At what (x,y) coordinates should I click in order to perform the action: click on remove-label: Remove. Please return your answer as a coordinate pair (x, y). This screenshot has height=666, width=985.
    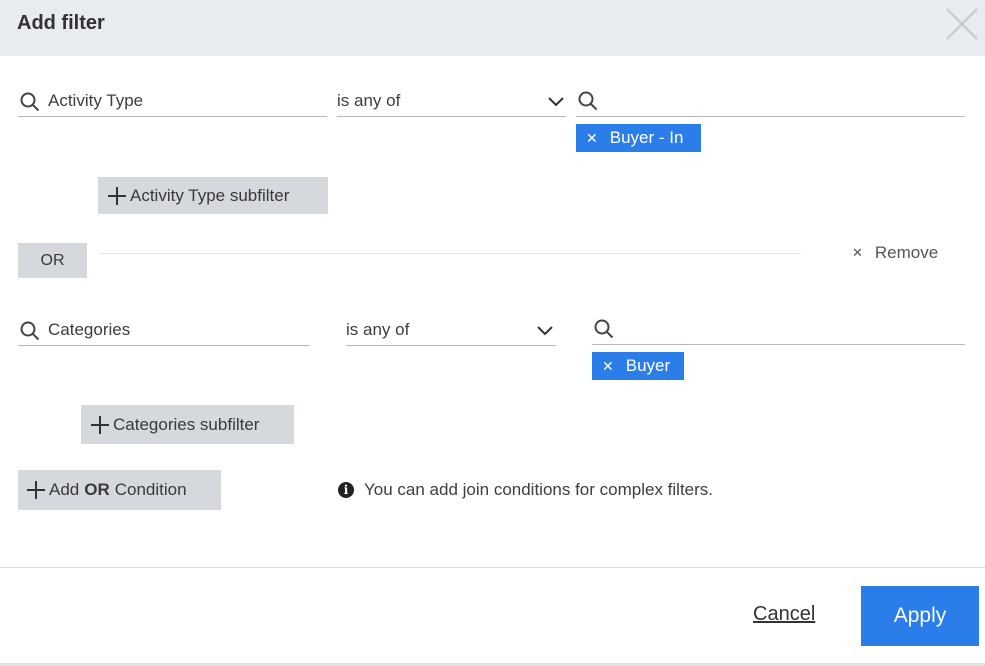
    Looking at the image, I should click on (906, 252).